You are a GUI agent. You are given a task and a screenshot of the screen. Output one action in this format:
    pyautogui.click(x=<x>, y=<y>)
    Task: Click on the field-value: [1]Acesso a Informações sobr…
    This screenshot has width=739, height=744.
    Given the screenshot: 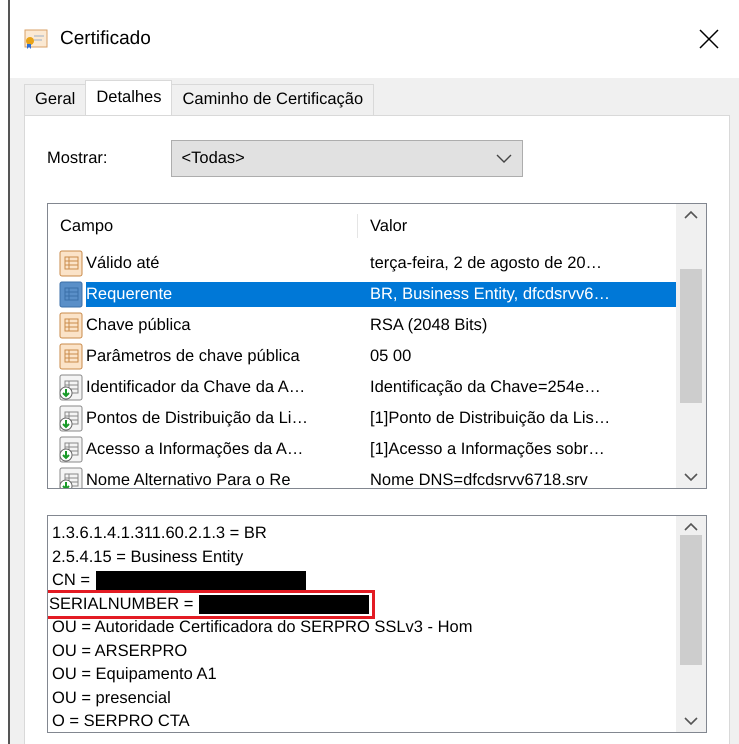 What is the action you would take?
    pyautogui.click(x=487, y=449)
    